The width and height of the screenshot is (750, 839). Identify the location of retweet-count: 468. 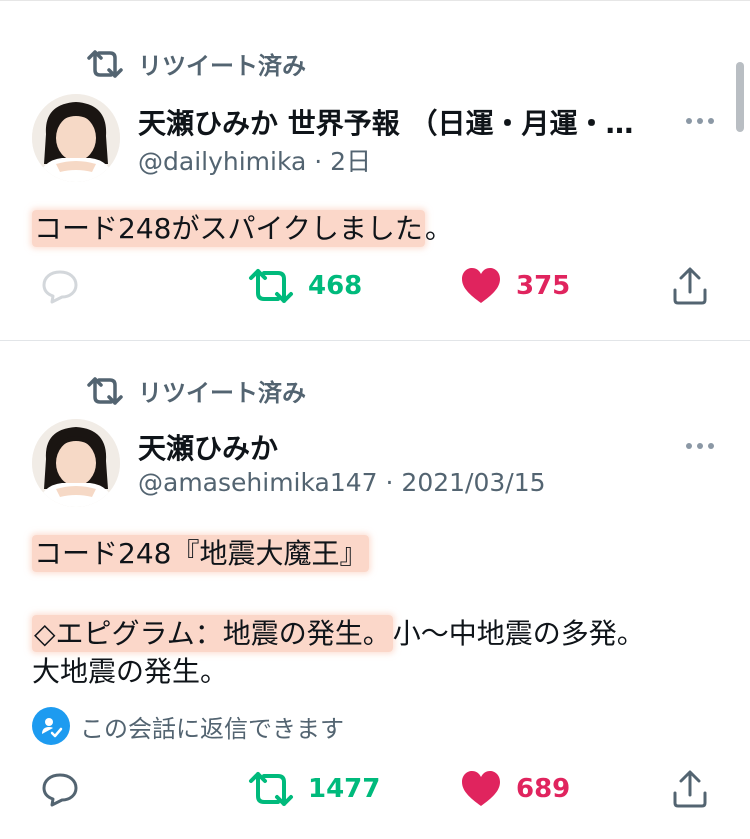
(335, 286).